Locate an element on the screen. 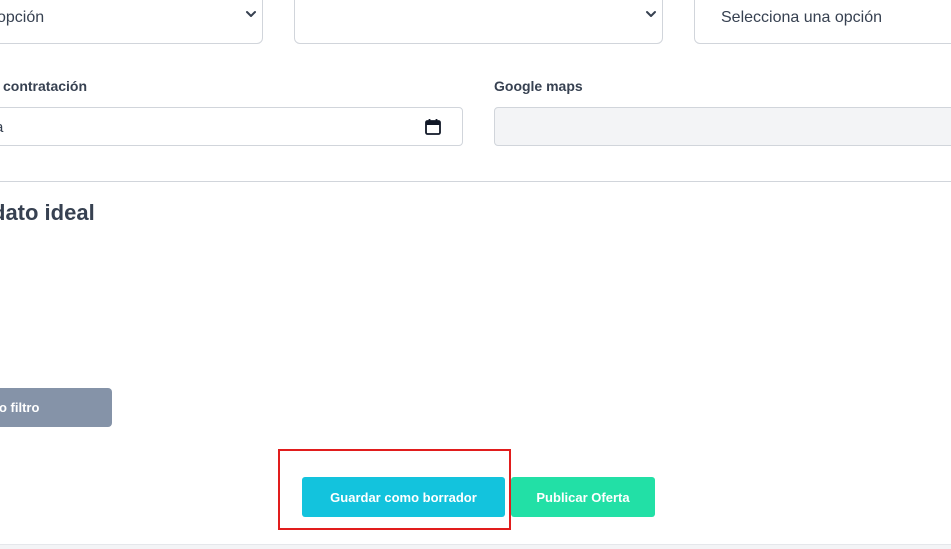 The height and width of the screenshot is (549, 951). save-draft-button: Guardar como borrador is located at coordinates (403, 497).